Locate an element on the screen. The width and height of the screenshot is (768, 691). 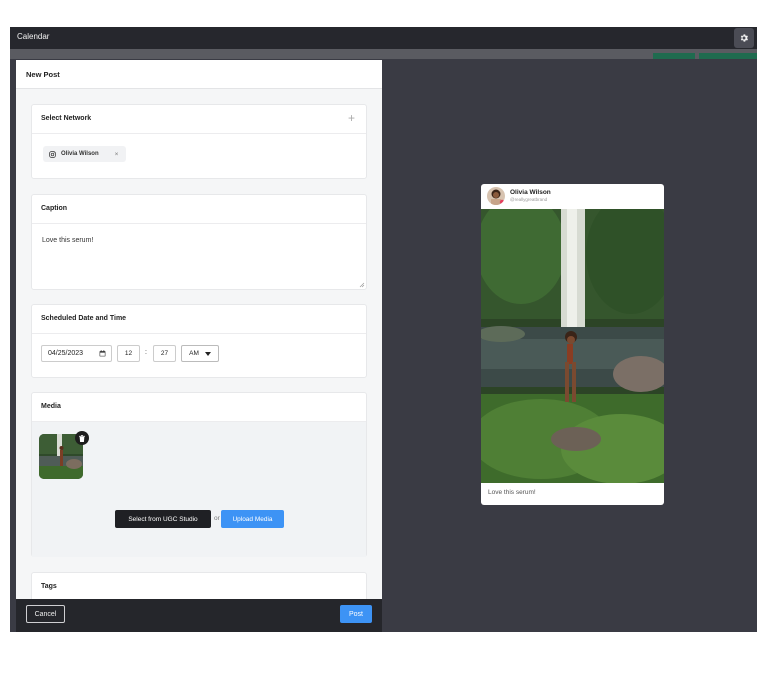
date-input: 04/25/2023 is located at coordinates (76, 353).